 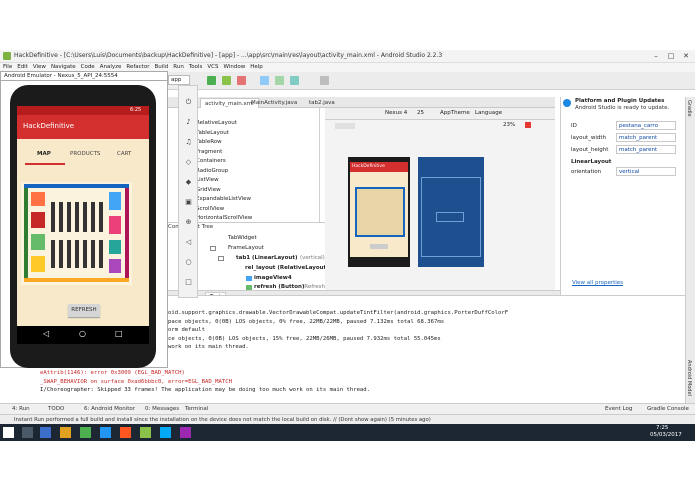 What do you see at coordinates (208, 190) in the screenshot?
I see `palette-item: GridView` at bounding box center [208, 190].